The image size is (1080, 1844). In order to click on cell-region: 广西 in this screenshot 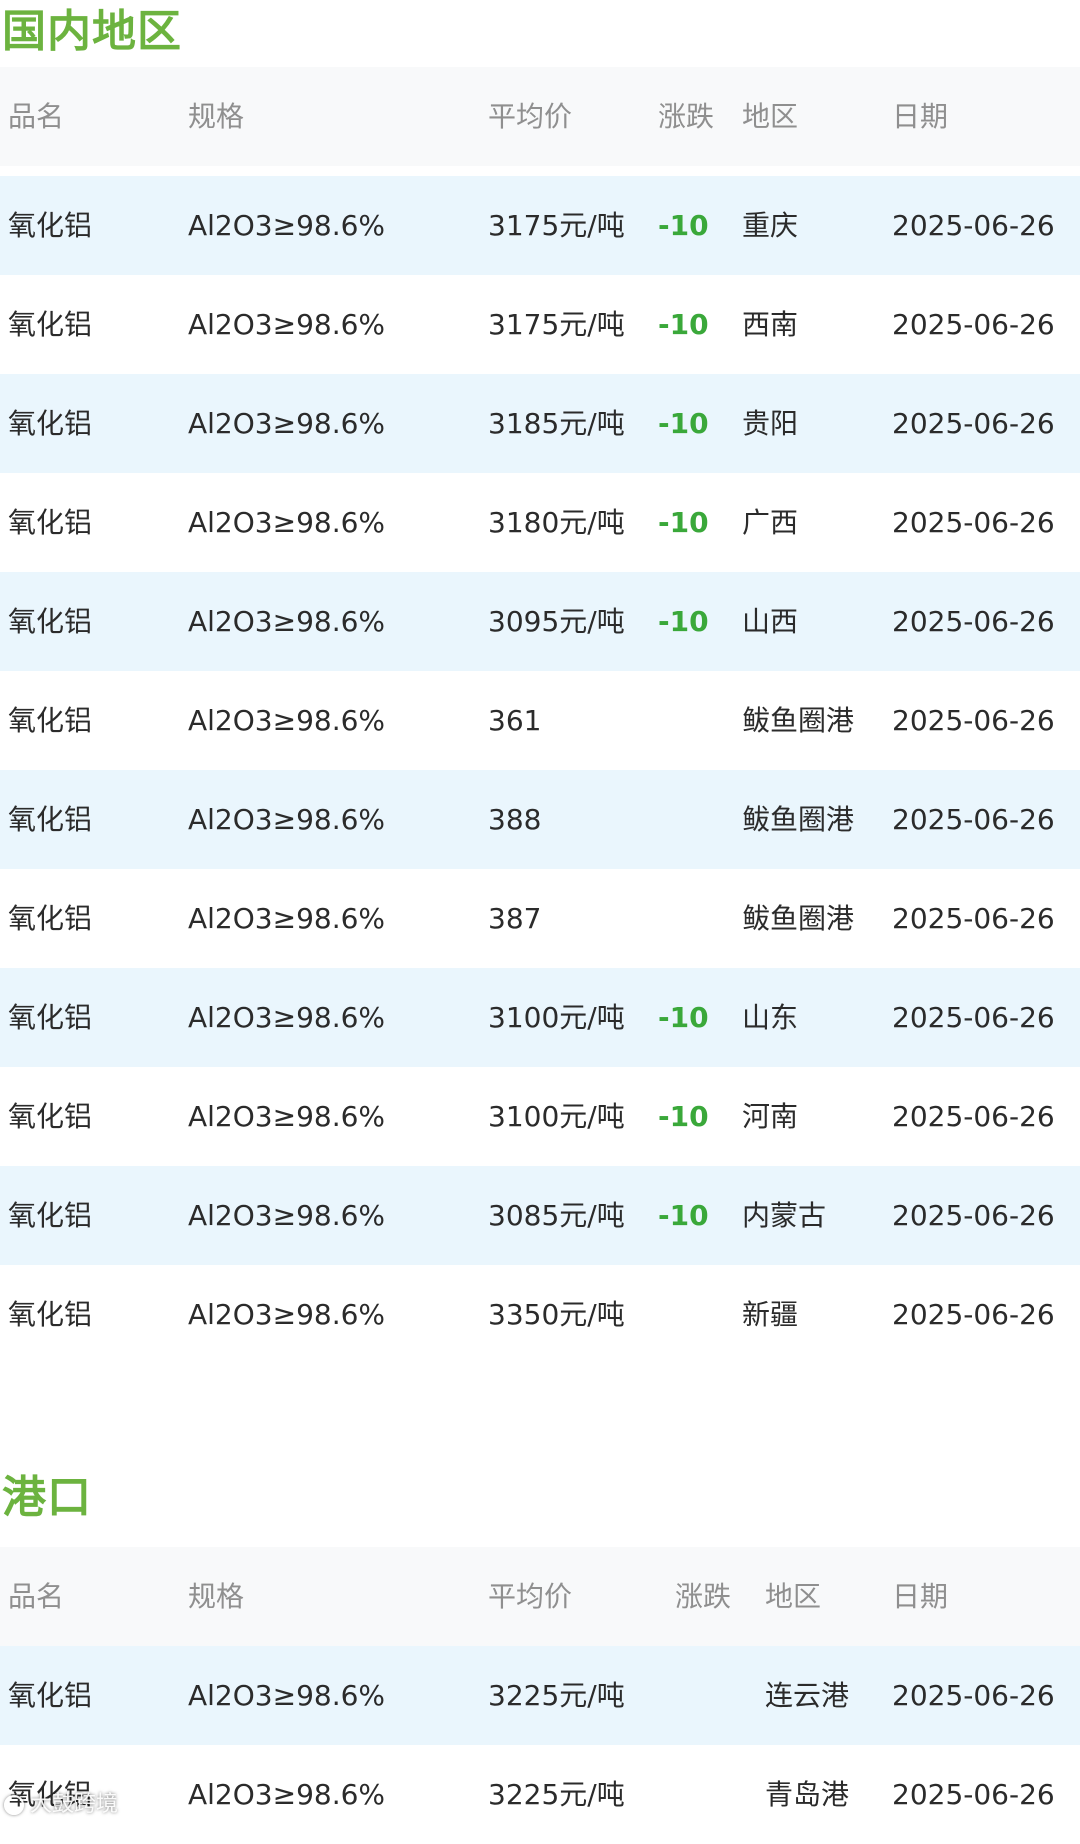, I will do `click(770, 522)`.